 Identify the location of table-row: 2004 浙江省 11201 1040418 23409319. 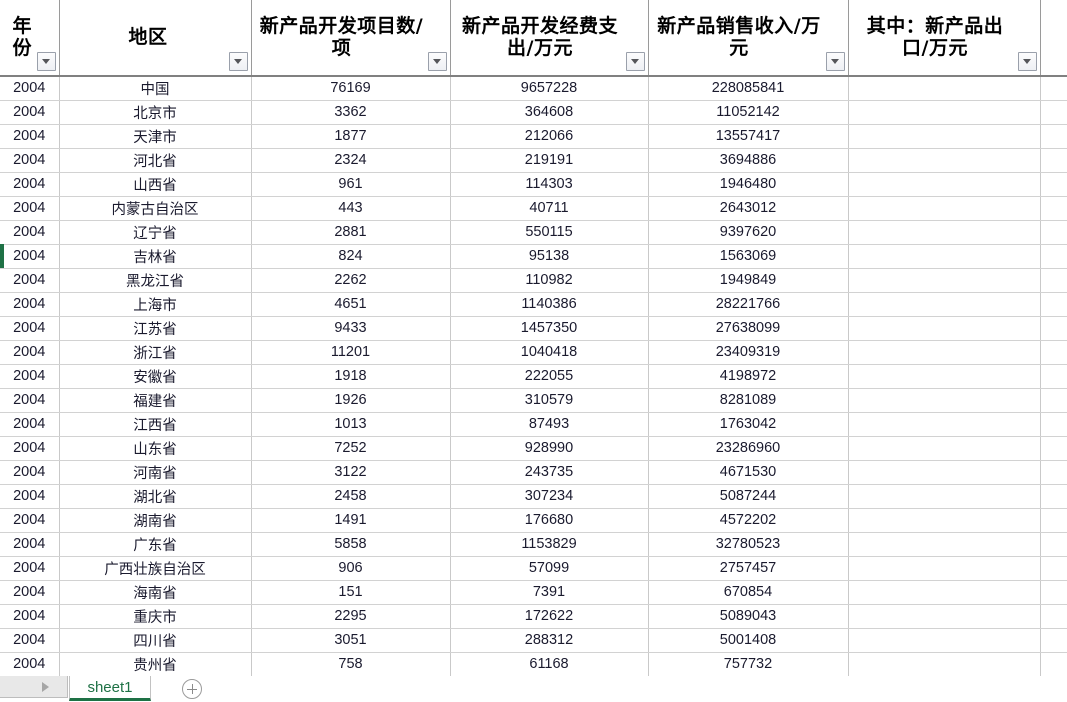
(533, 352).